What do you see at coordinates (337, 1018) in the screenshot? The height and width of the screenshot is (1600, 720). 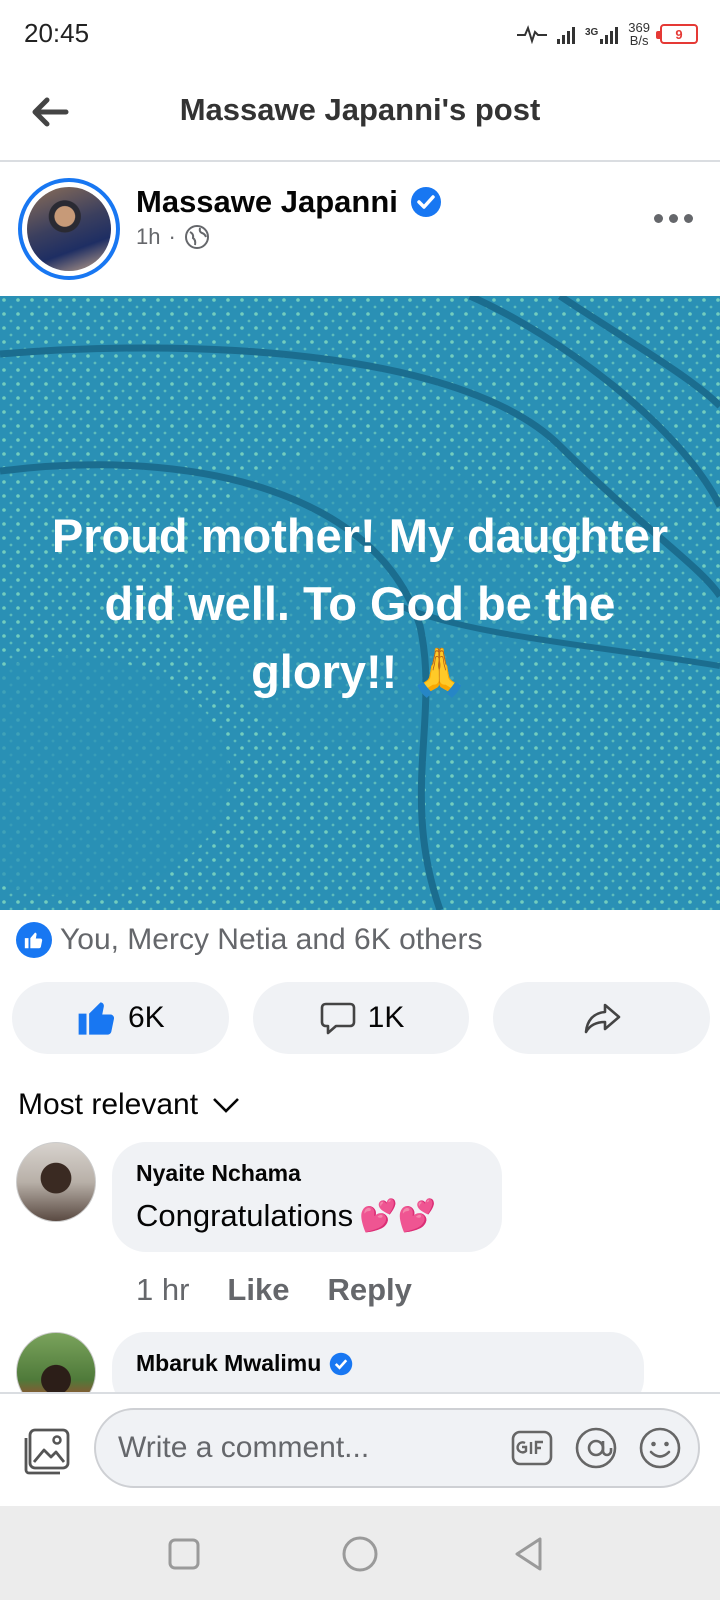 I see `comment-bubble-icon` at bounding box center [337, 1018].